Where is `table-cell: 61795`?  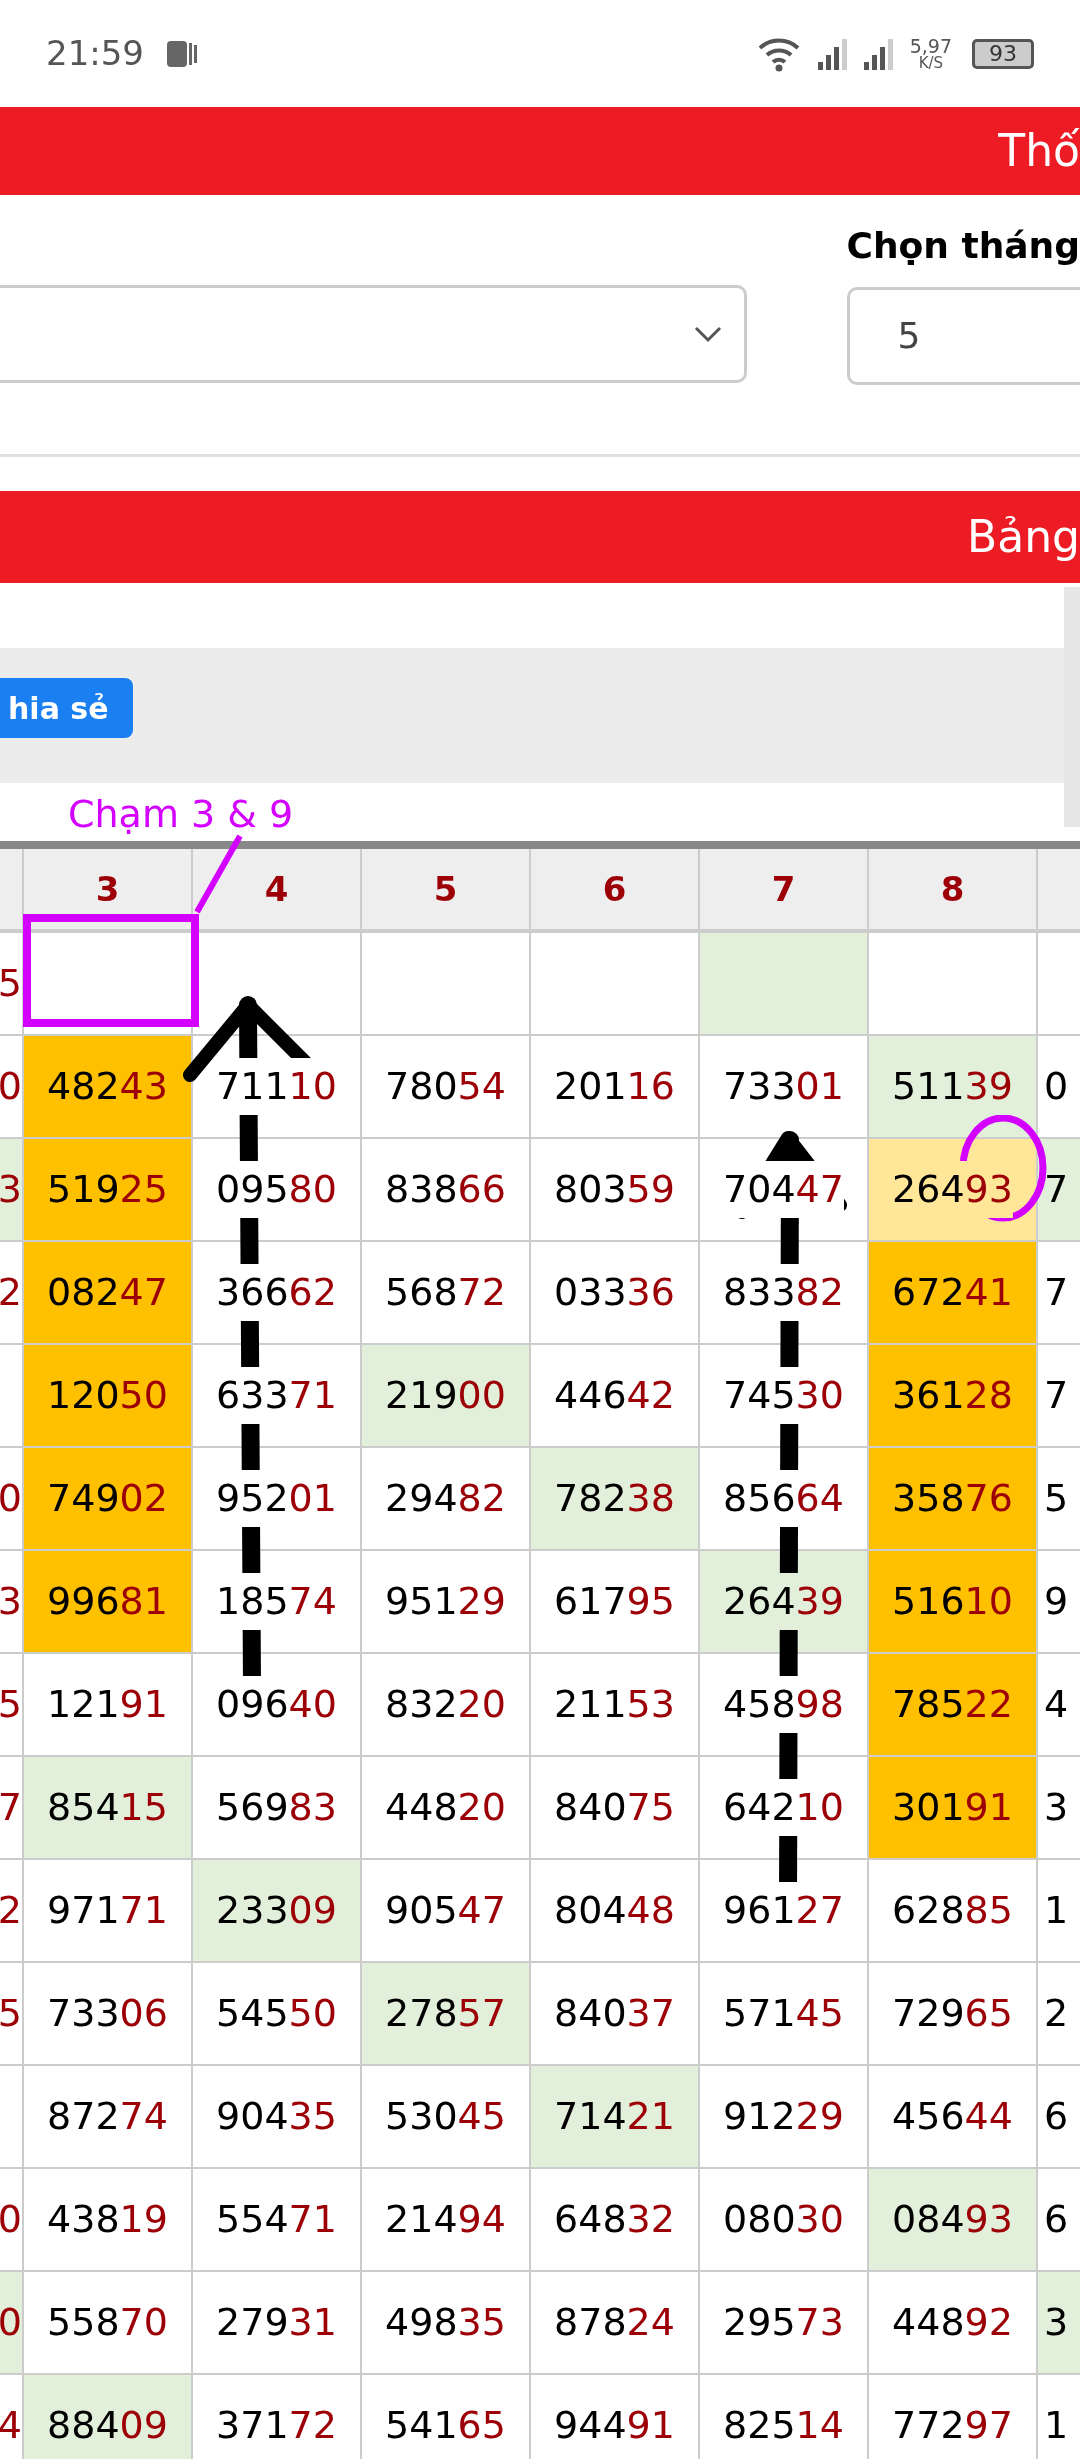 table-cell: 61795 is located at coordinates (615, 1602).